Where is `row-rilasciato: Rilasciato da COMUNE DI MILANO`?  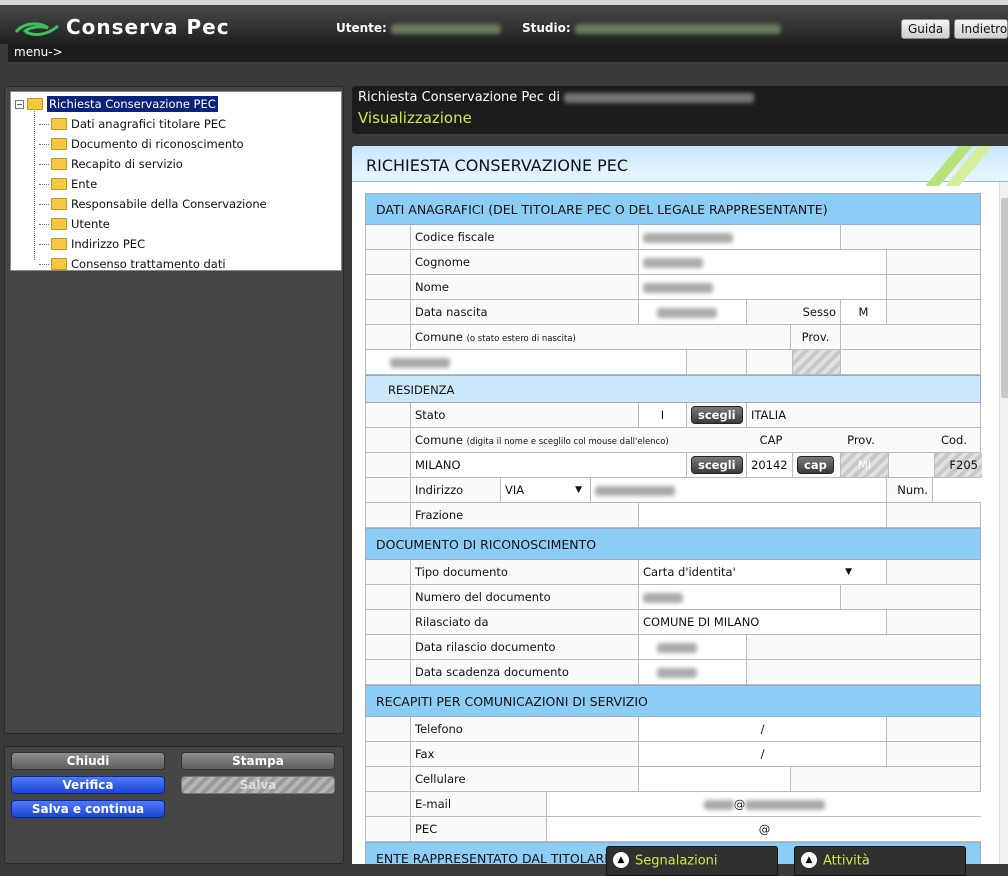
row-rilasciato: Rilasciato da COMUNE DI MILANO is located at coordinates (673, 622).